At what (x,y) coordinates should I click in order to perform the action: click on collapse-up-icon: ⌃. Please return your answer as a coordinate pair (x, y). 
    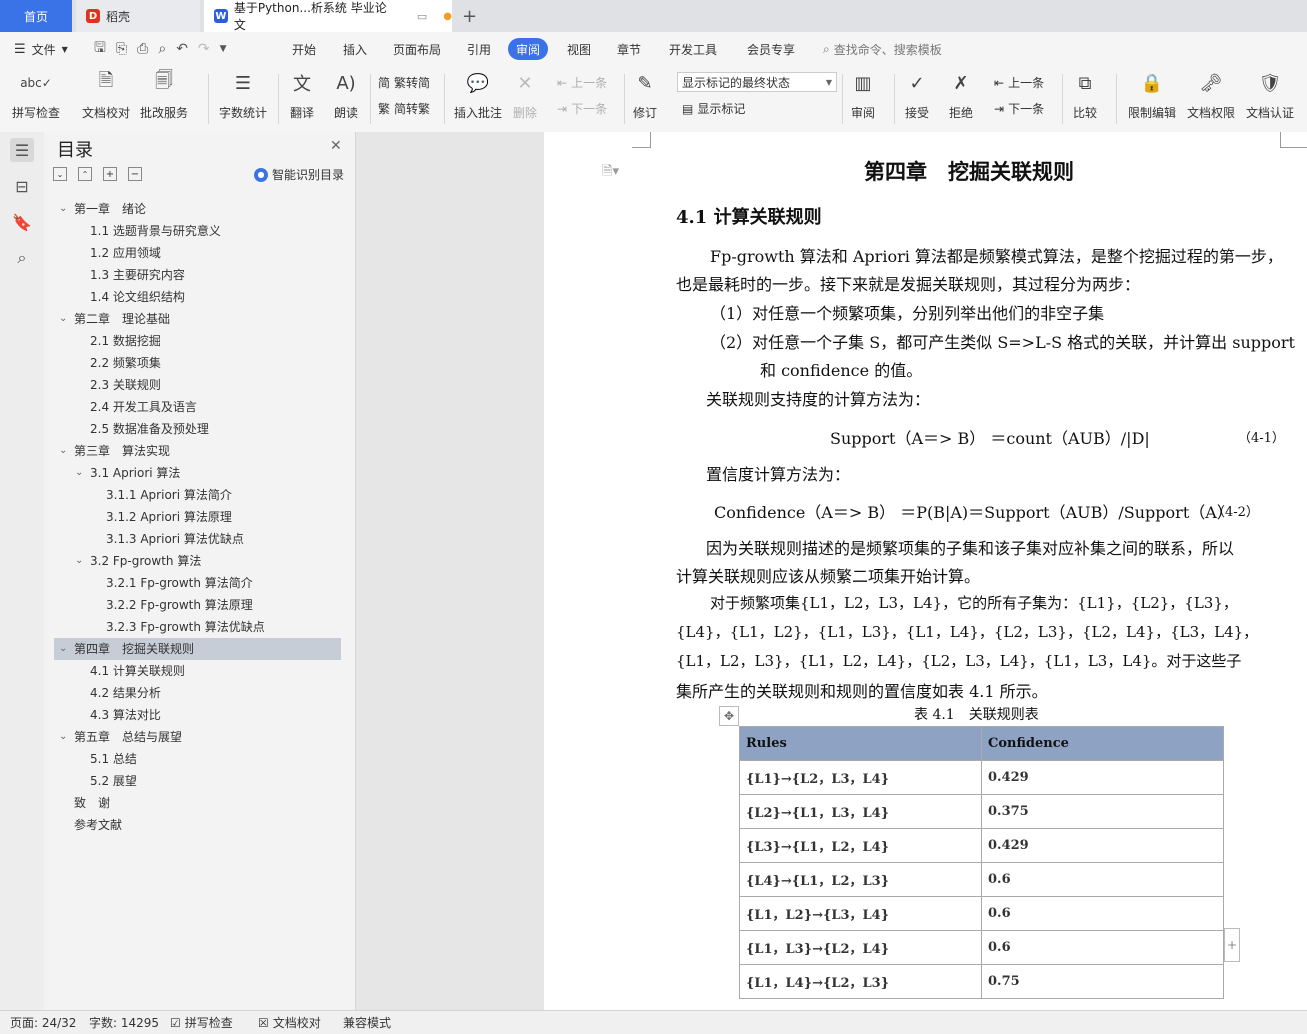
    Looking at the image, I should click on (85, 174).